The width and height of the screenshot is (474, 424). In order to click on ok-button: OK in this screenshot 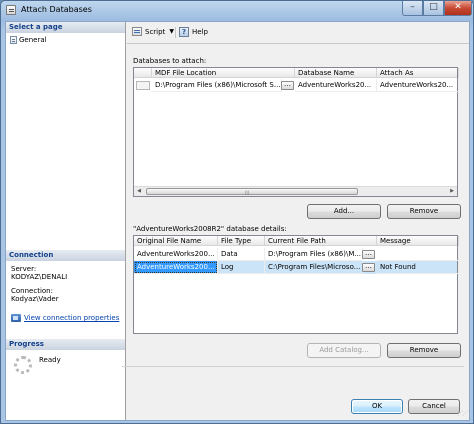, I will do `click(377, 406)`.